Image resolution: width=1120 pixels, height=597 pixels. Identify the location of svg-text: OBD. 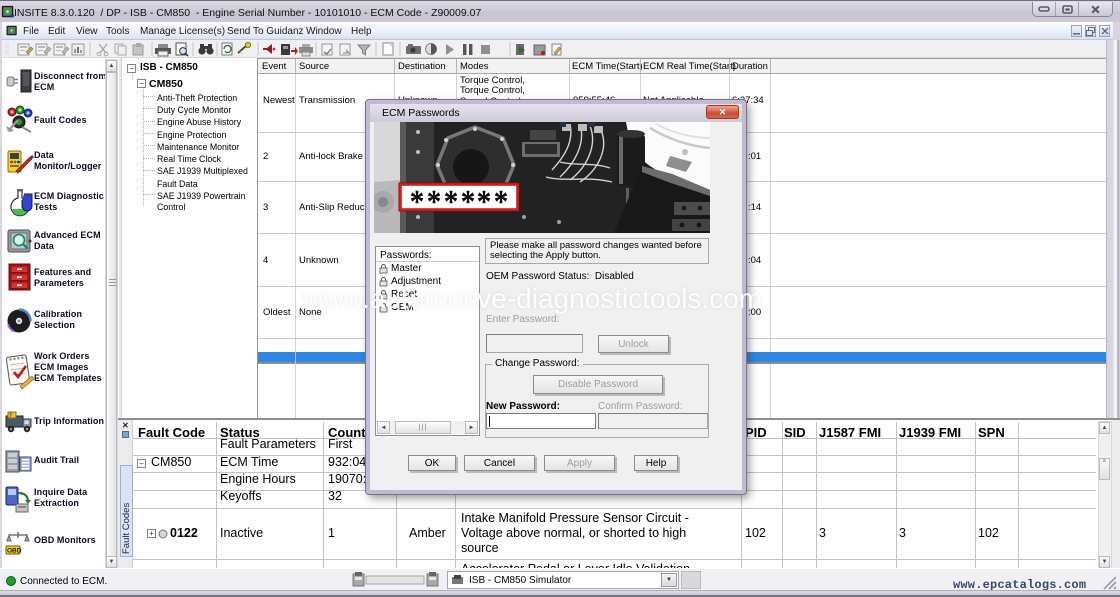
(14, 551).